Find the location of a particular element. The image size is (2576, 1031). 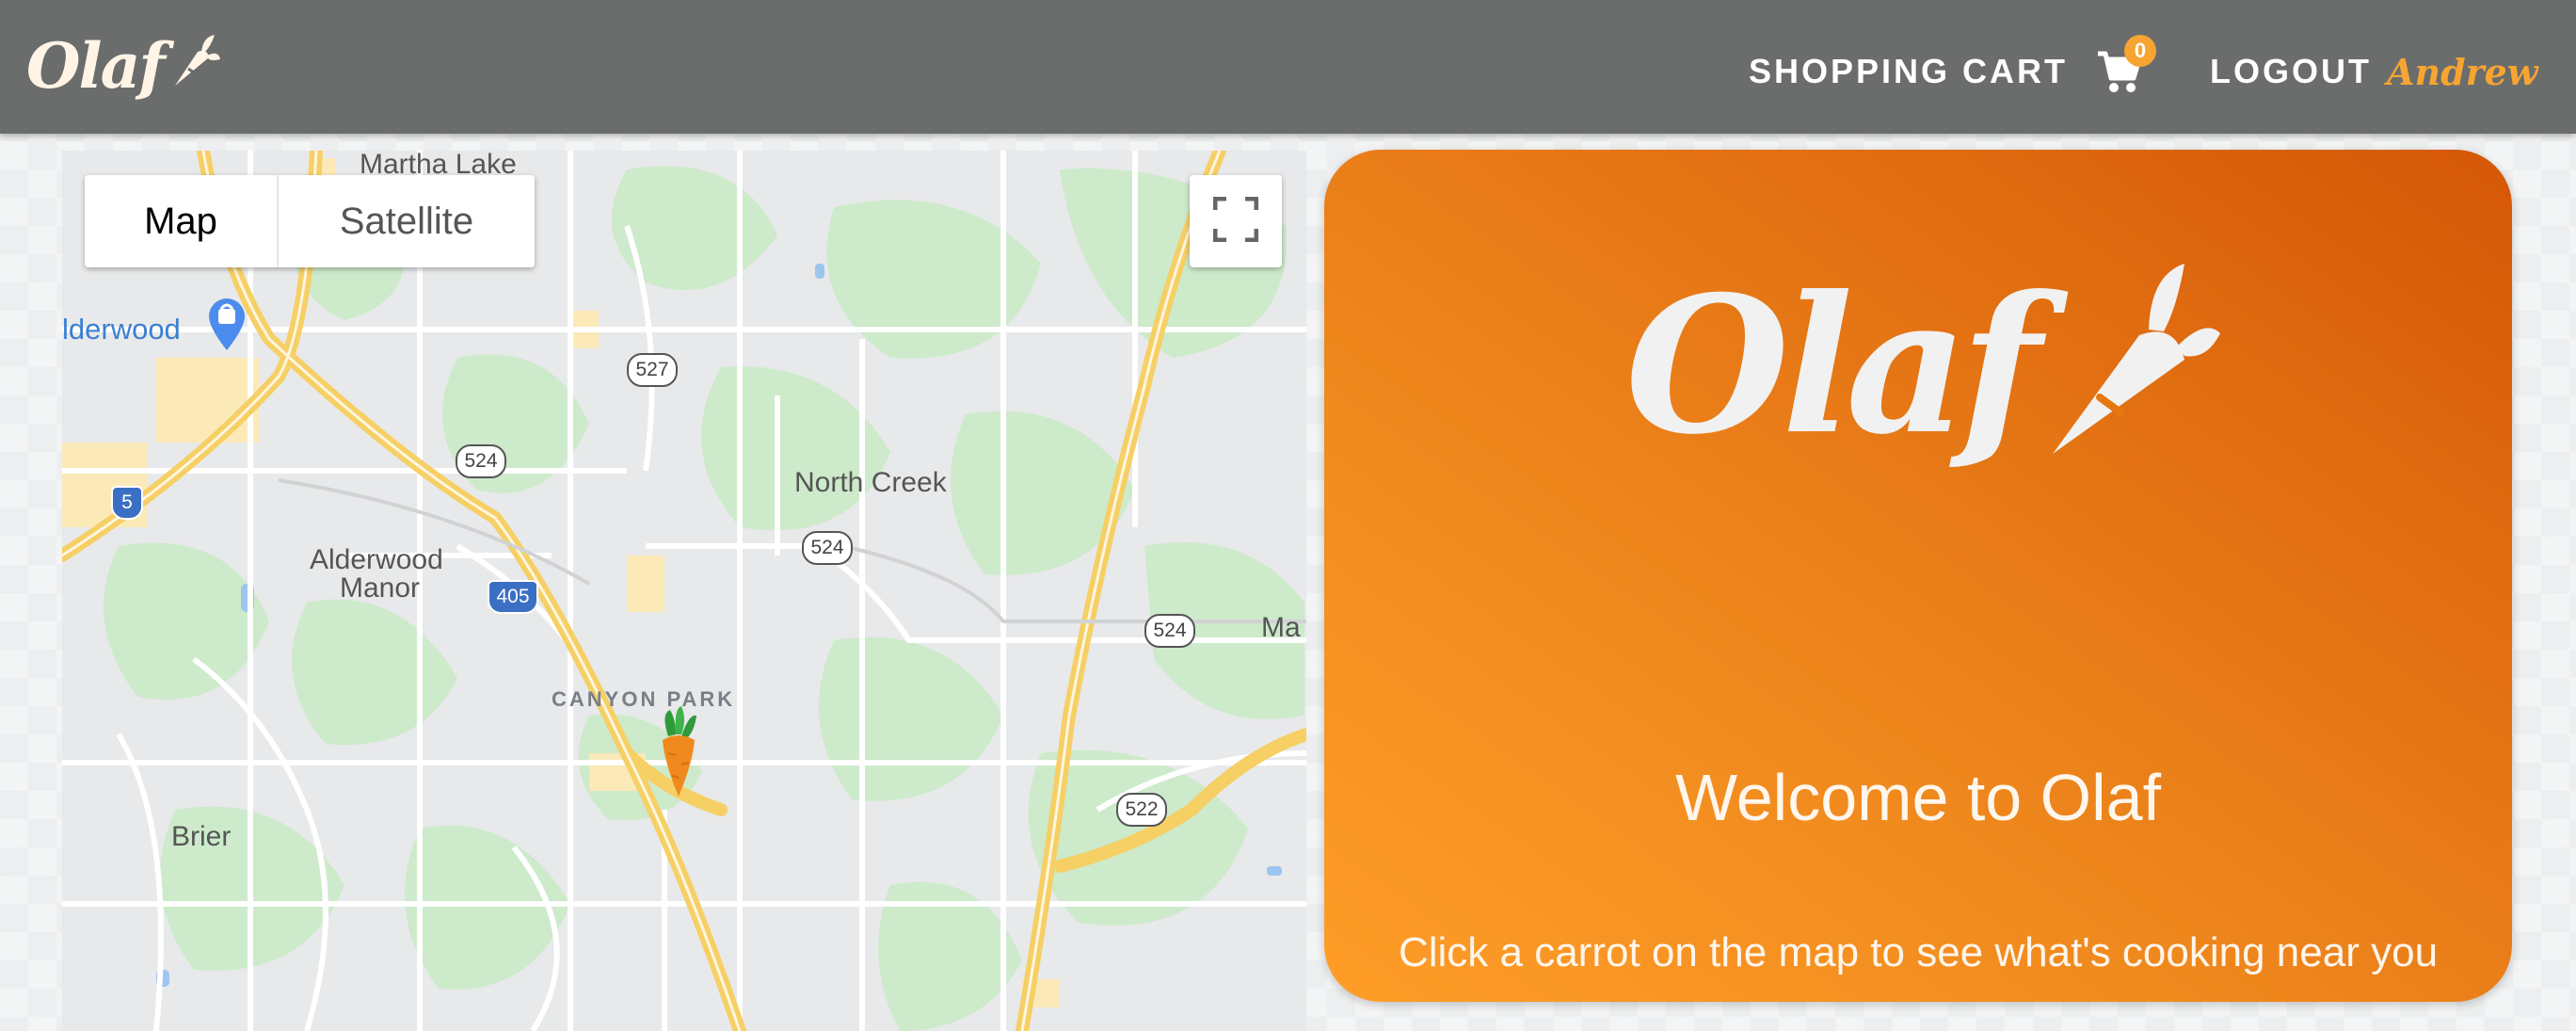

brand-logo: Olaf is located at coordinates (124, 66).